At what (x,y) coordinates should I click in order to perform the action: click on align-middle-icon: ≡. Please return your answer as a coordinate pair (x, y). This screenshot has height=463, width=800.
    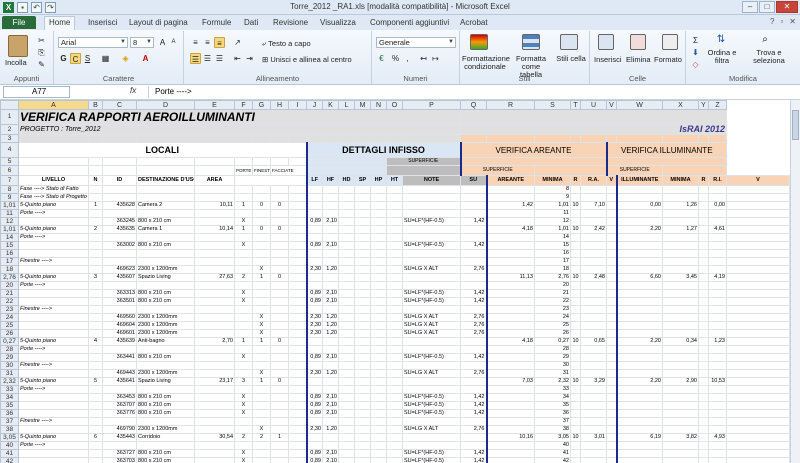
    Looking at the image, I should click on (207, 42).